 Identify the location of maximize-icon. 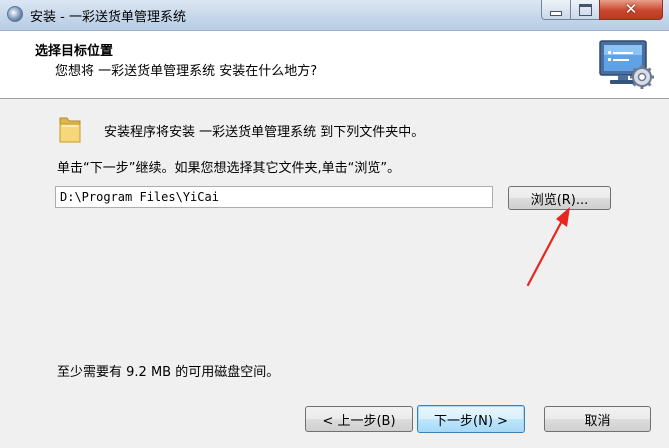
(585, 9).